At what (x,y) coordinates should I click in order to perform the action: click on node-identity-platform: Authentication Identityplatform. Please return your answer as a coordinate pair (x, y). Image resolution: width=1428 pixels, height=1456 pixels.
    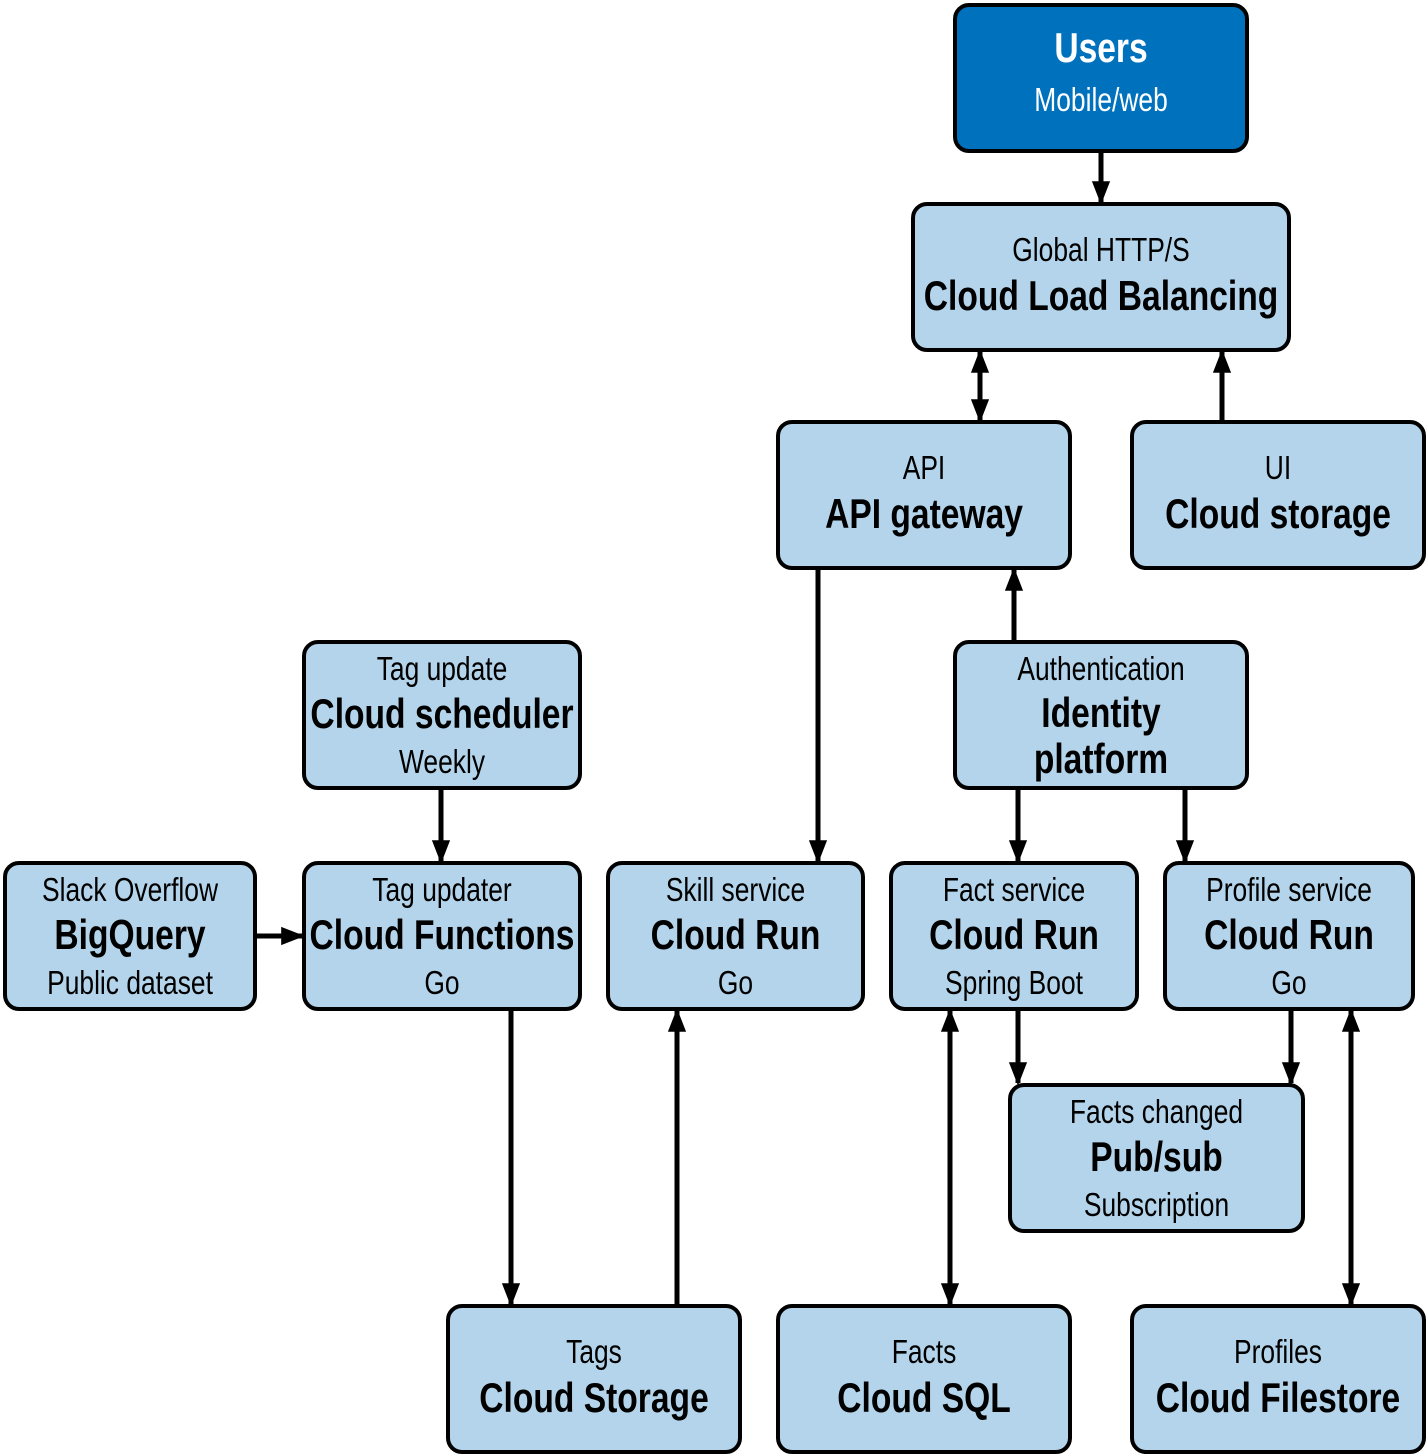
    Looking at the image, I should click on (1101, 715).